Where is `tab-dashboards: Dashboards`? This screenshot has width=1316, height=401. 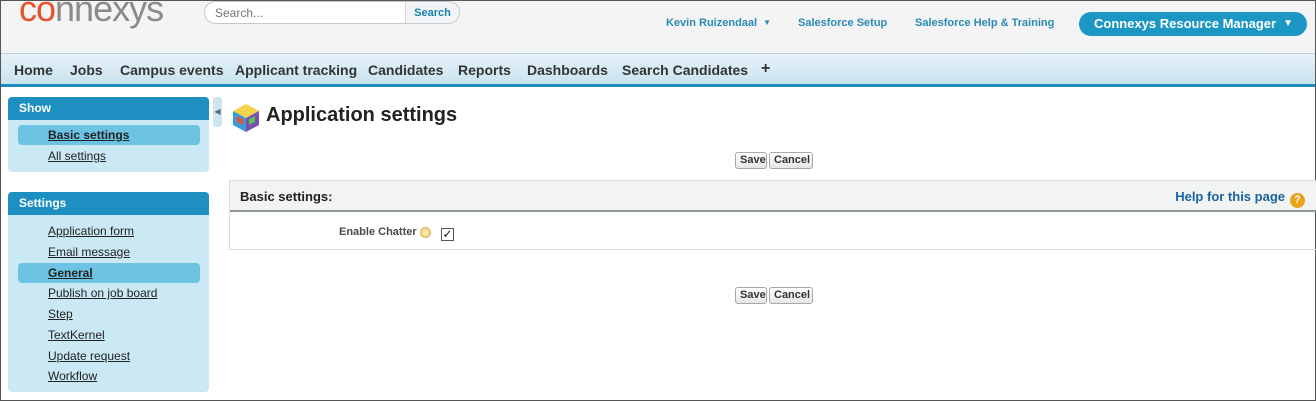
tab-dashboards: Dashboards is located at coordinates (567, 70).